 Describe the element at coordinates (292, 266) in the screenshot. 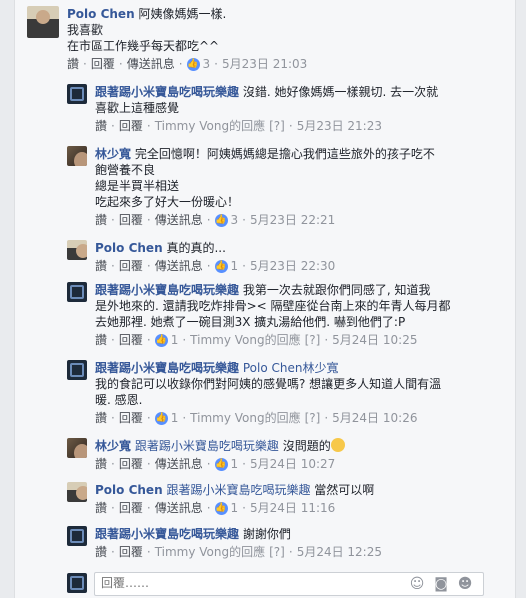

I see `timestamp: 5月23日 22:30` at that location.